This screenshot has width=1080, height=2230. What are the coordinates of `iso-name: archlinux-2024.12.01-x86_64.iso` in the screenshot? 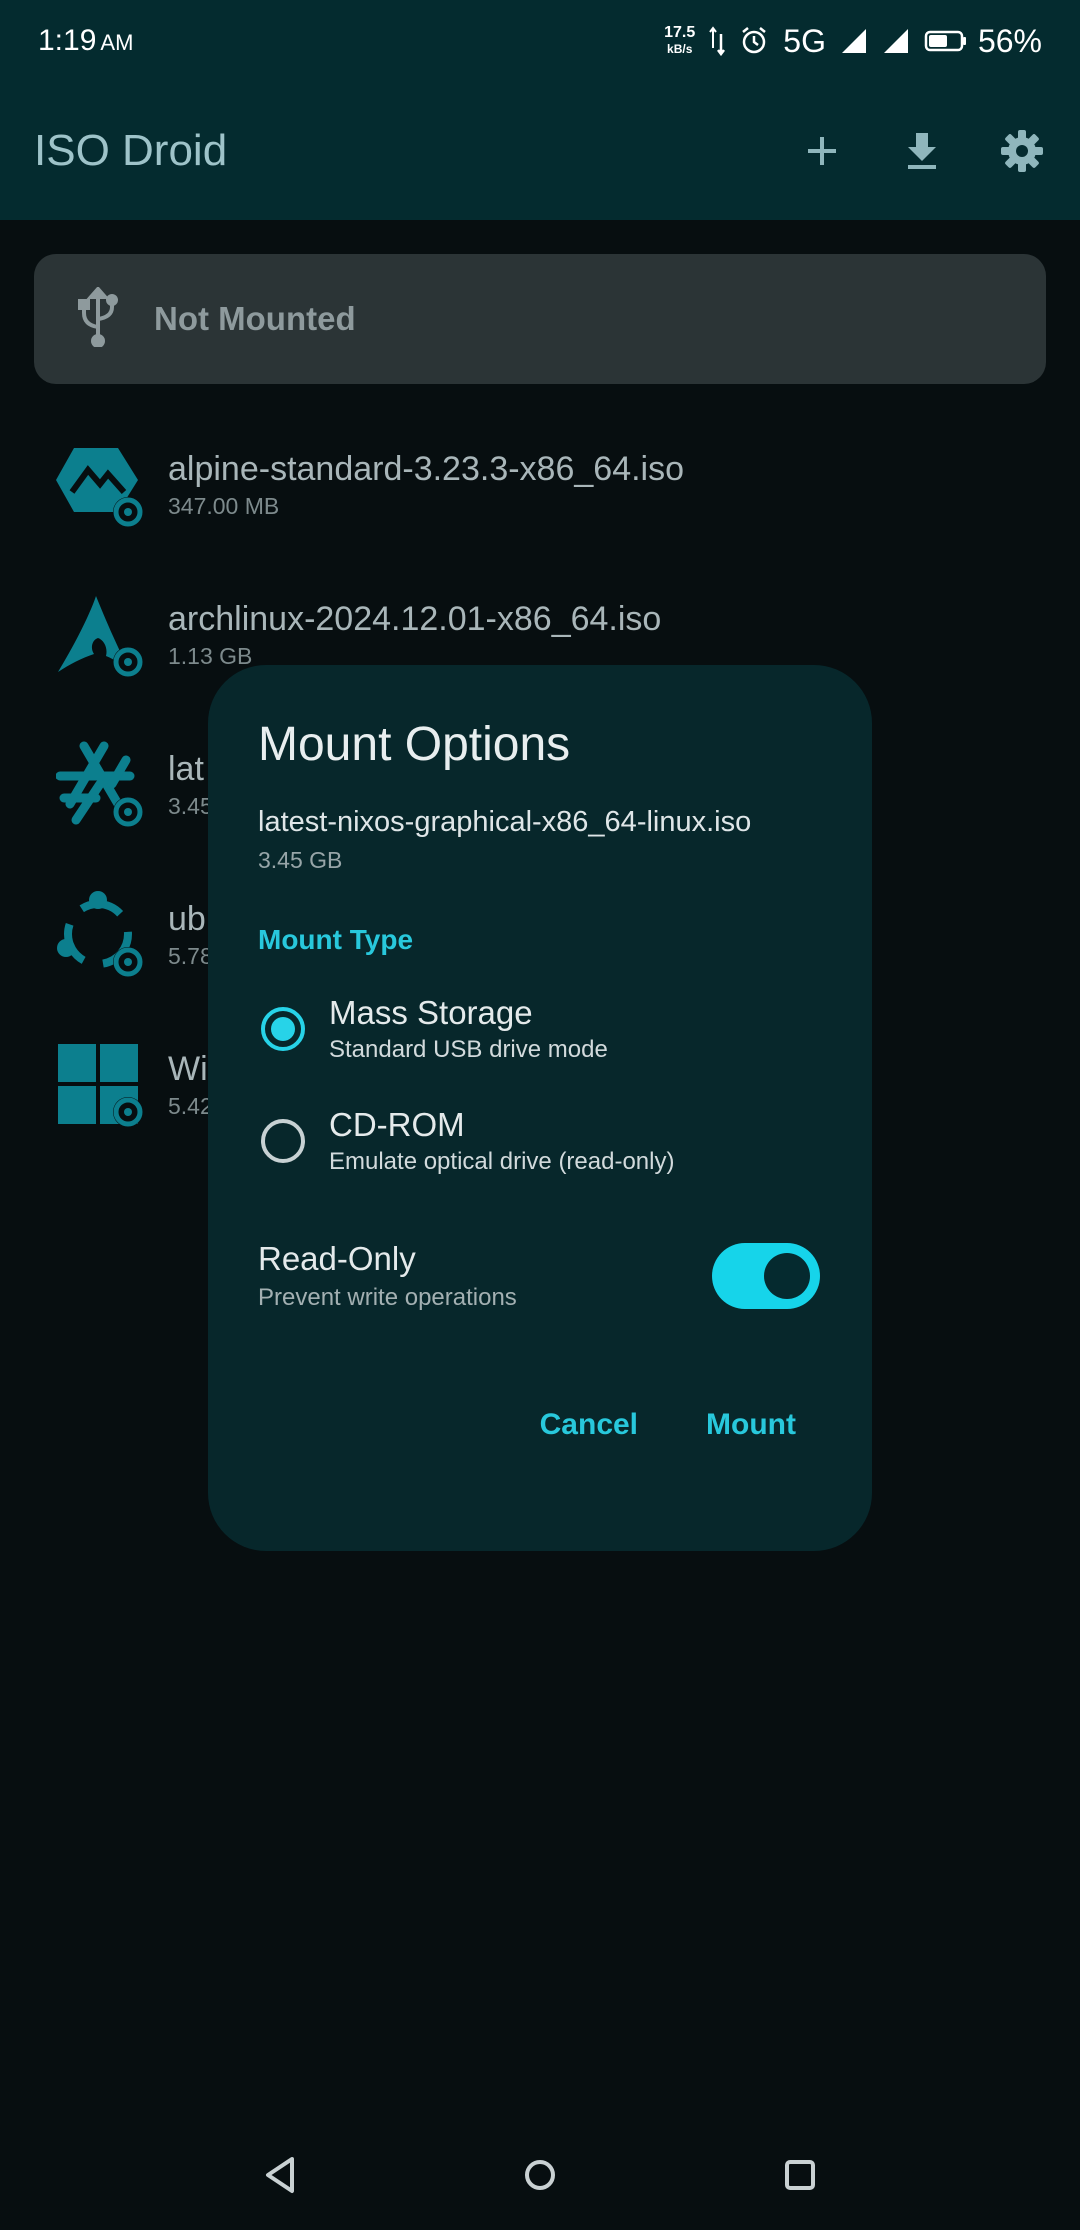 It's located at (415, 619).